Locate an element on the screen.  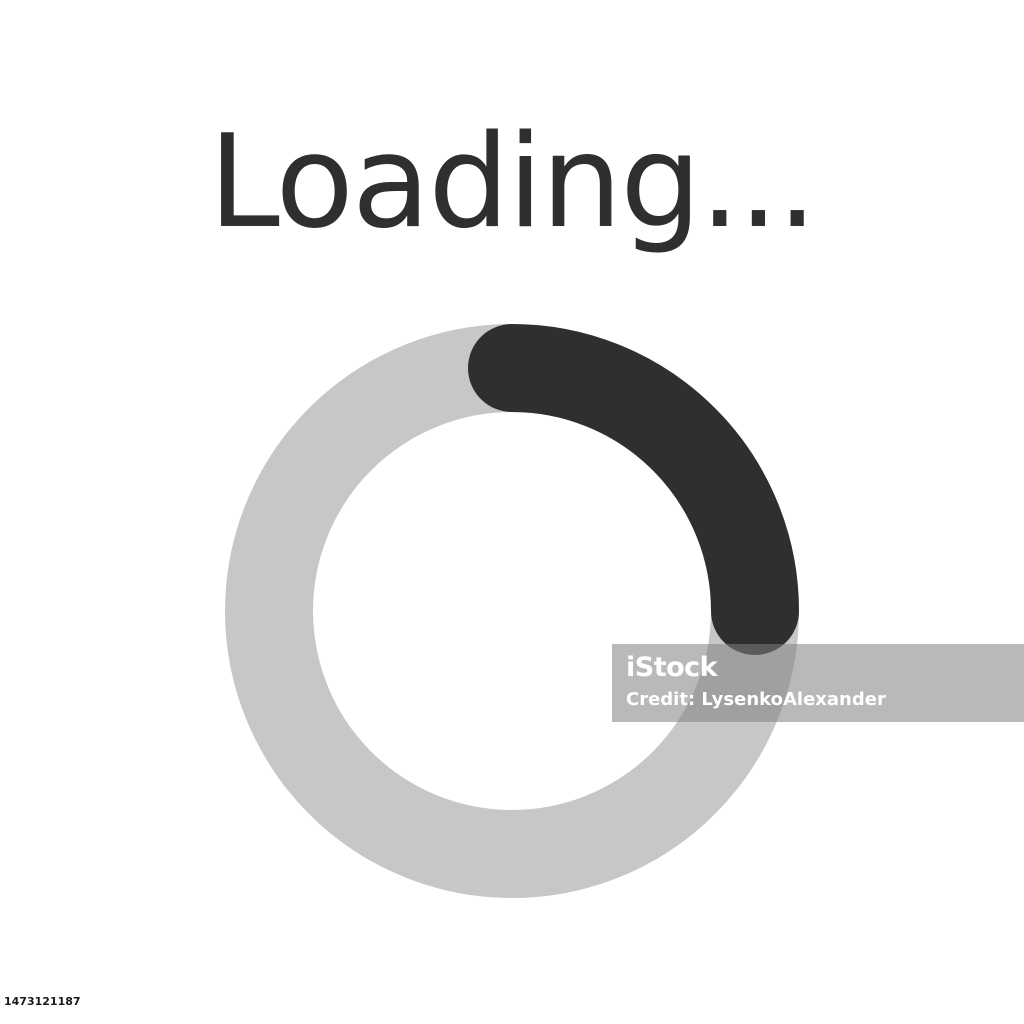
watermark-banner: iStock Credit: LysenkoAlexander is located at coordinates (818, 683).